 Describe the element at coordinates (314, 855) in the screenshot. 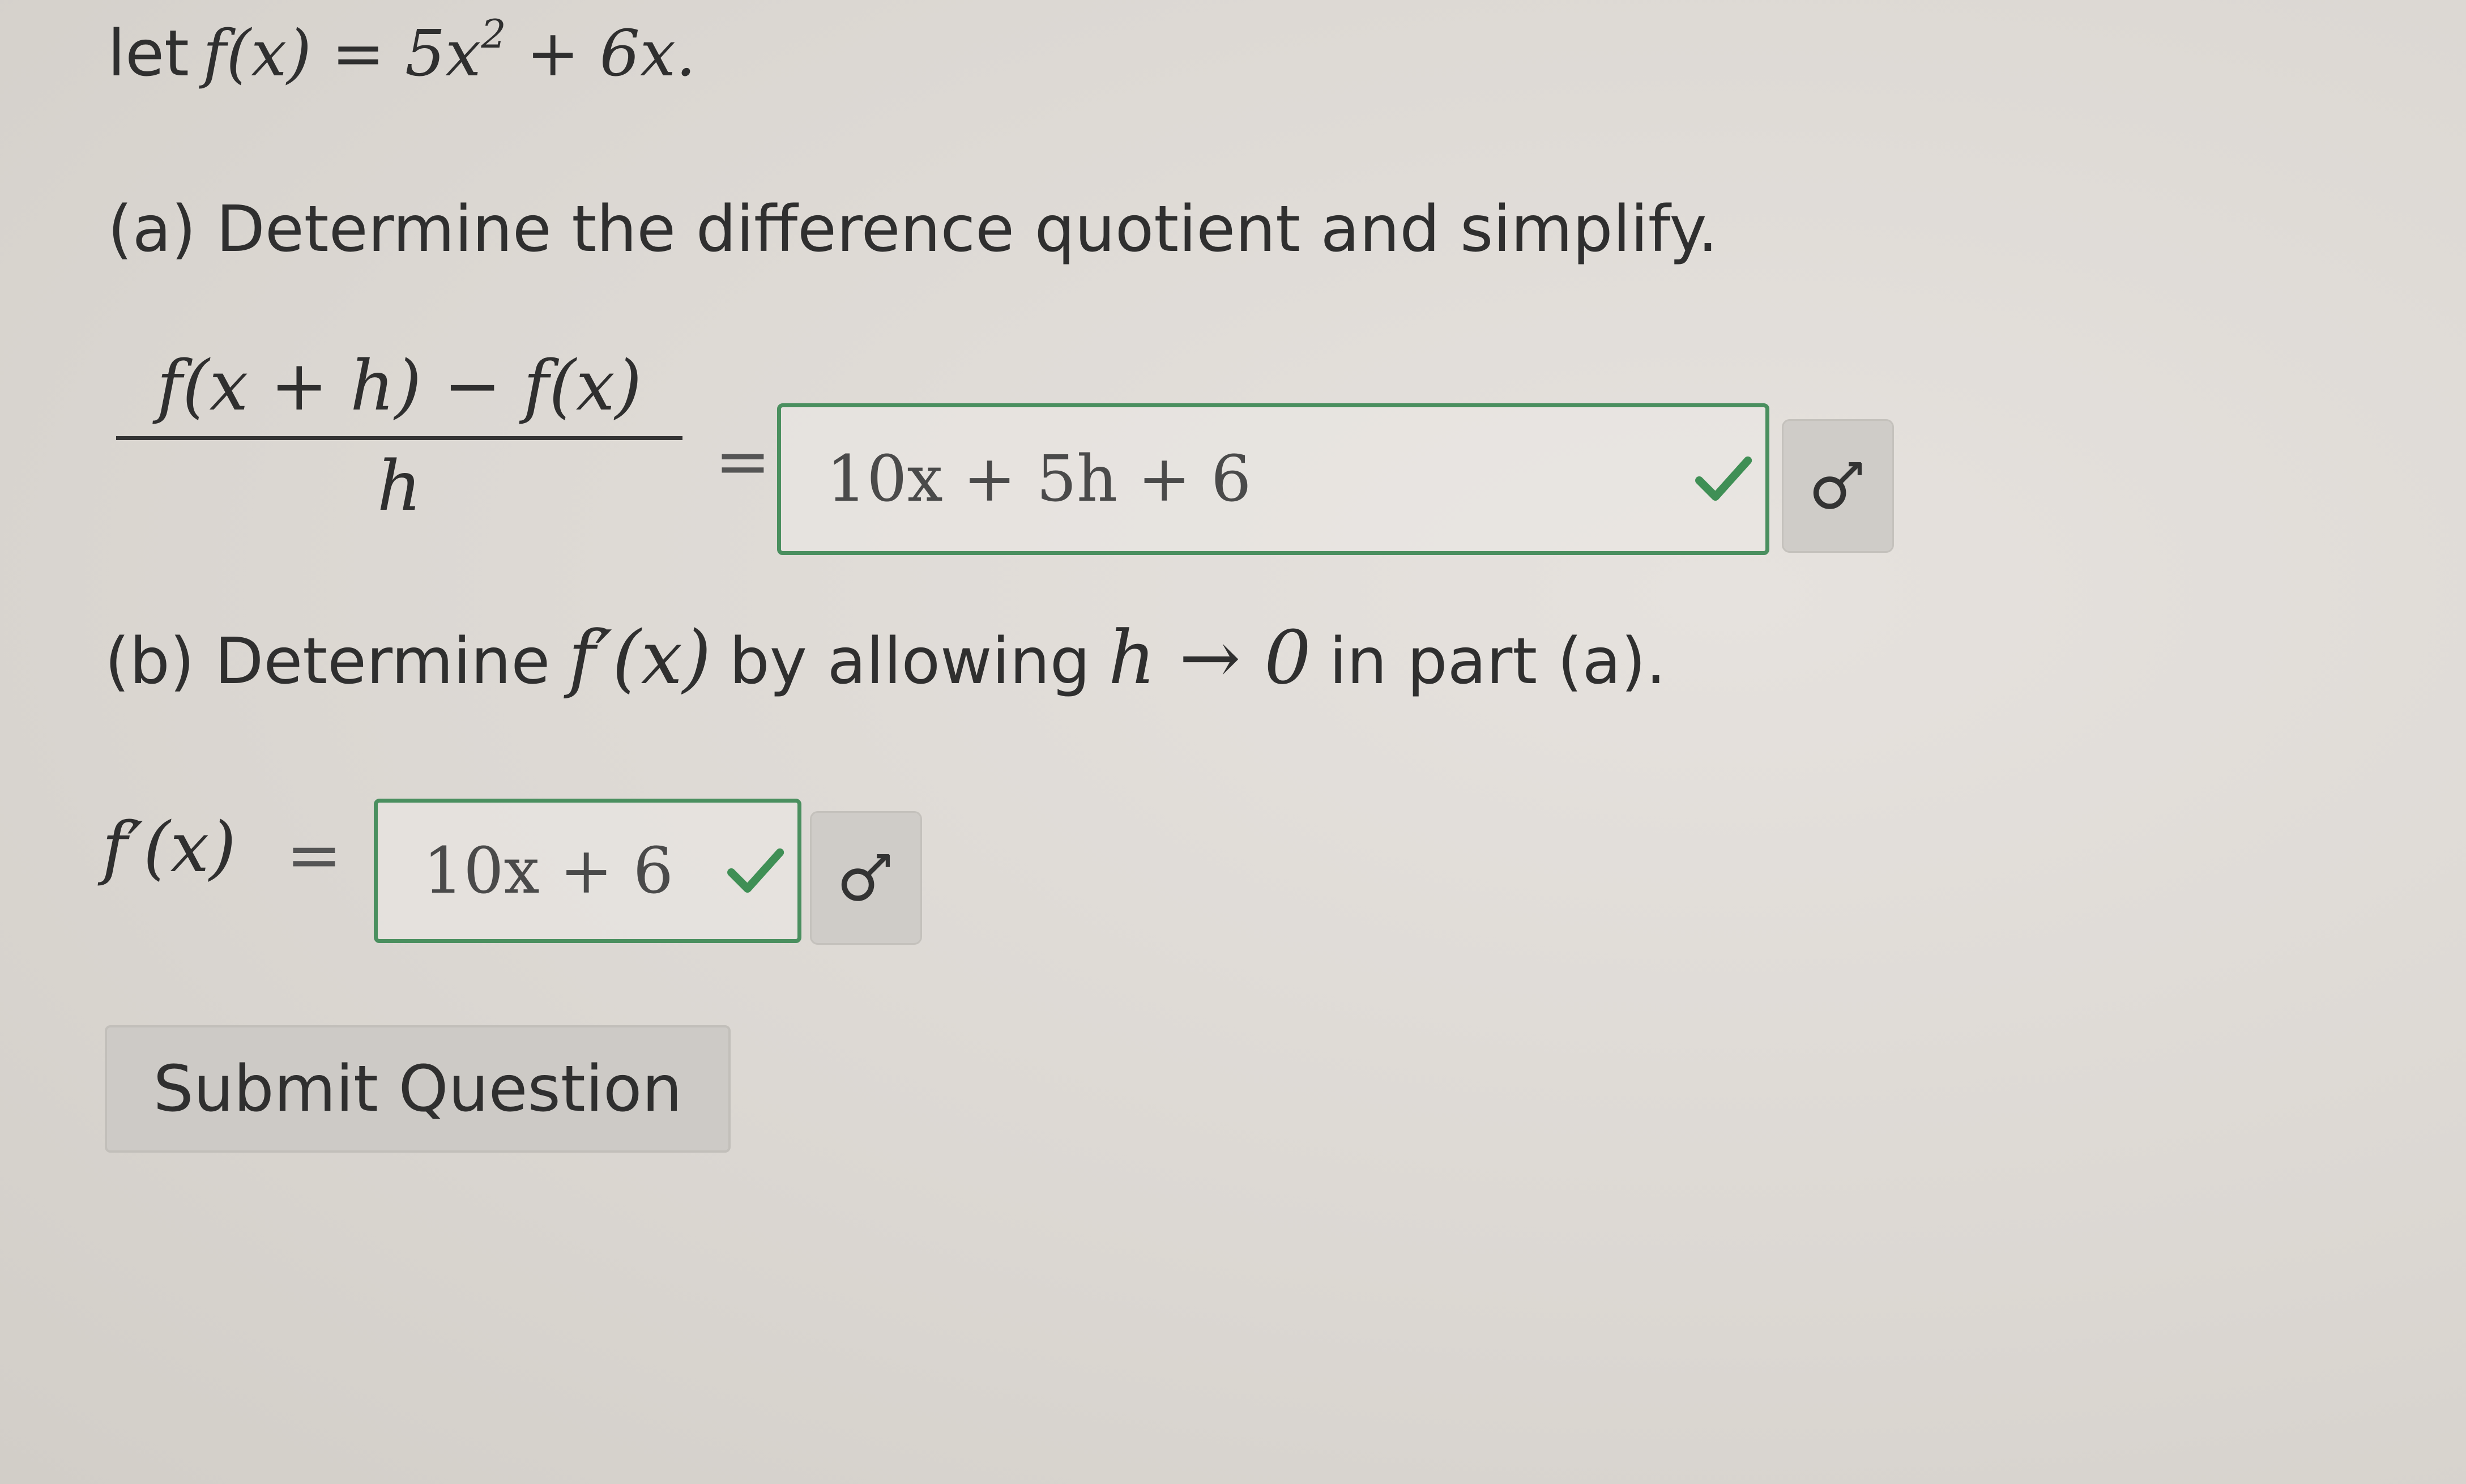

I see `equals-sign-b: =` at that location.